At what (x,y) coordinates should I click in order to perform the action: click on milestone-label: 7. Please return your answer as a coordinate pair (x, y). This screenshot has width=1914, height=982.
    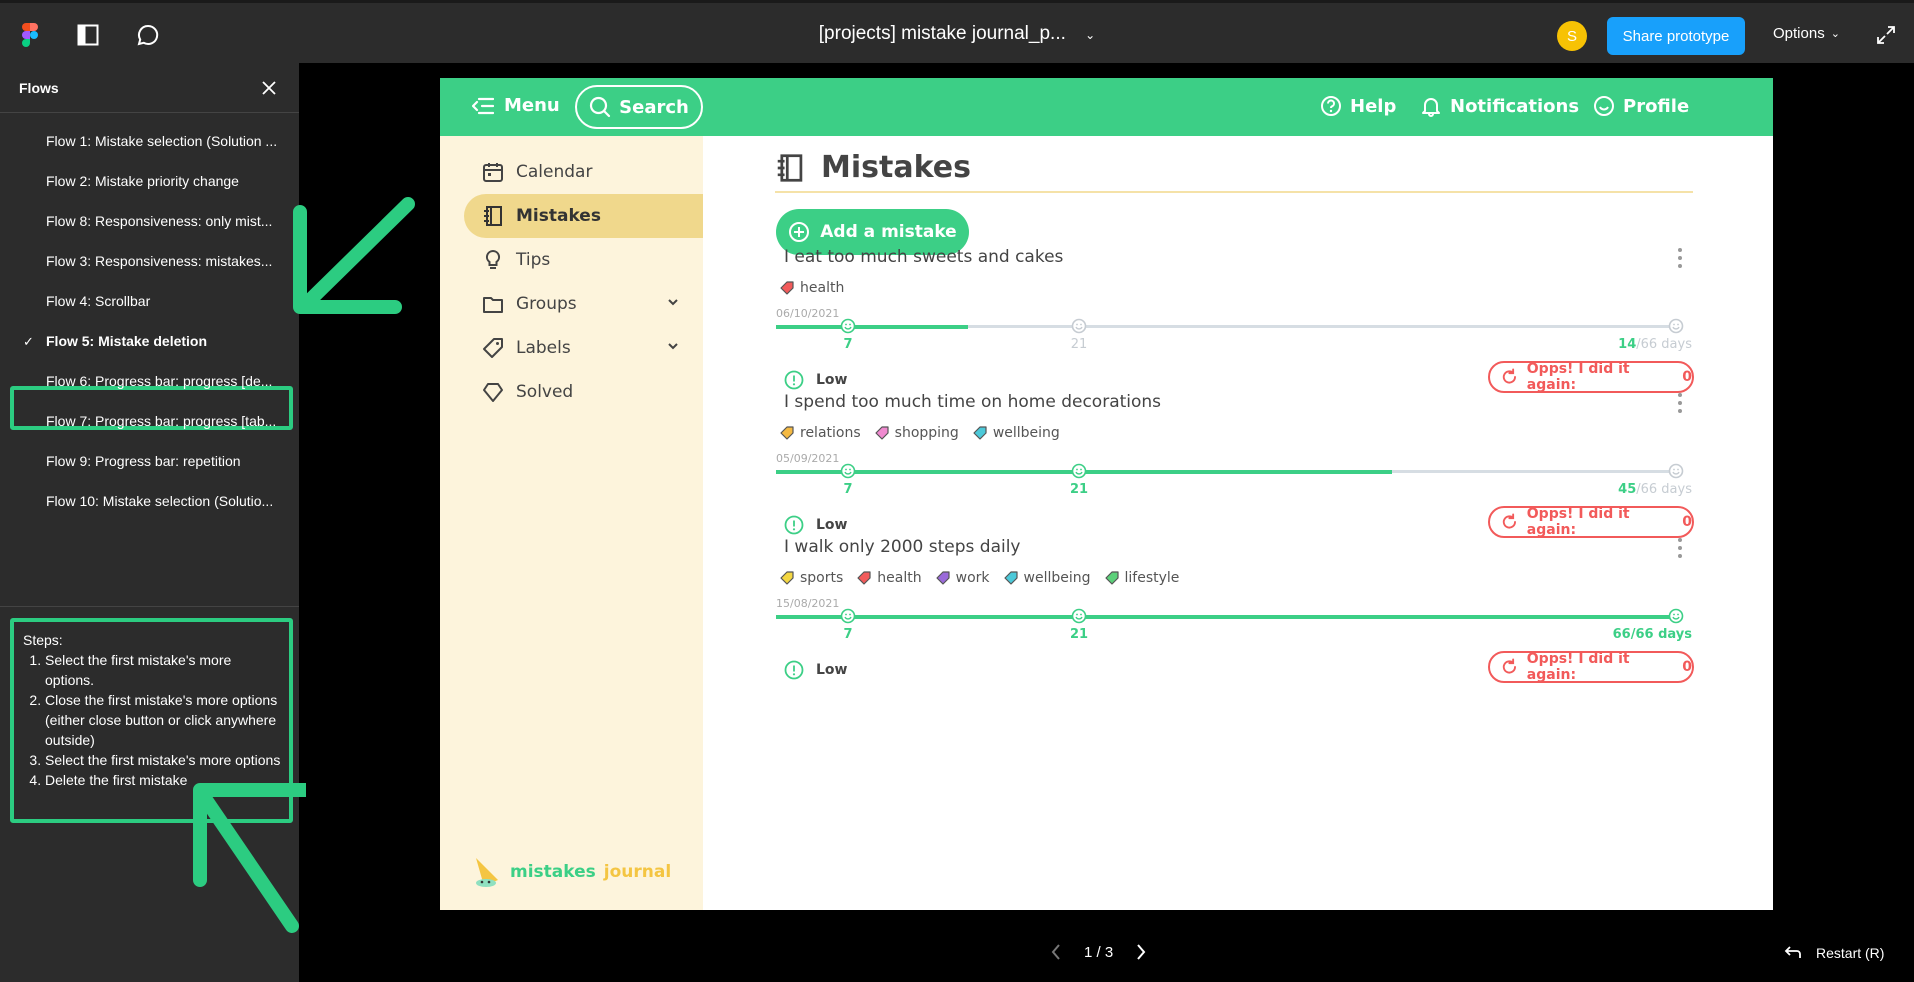
    Looking at the image, I should click on (848, 634).